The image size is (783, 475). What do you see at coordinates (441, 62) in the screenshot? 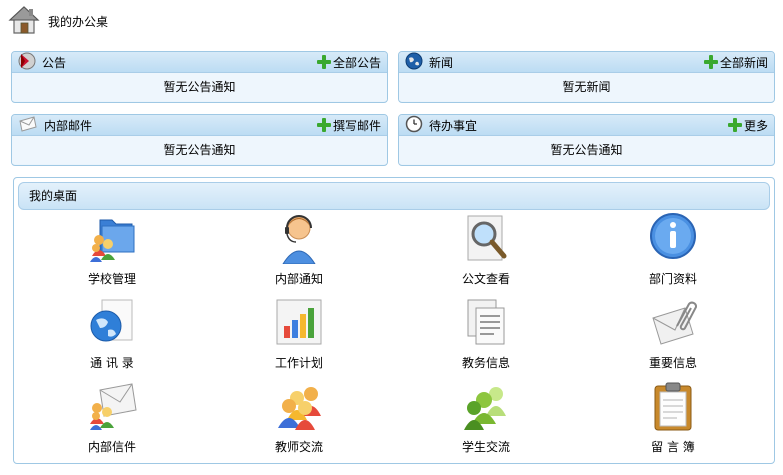
I see `panel-title: 新闻` at bounding box center [441, 62].